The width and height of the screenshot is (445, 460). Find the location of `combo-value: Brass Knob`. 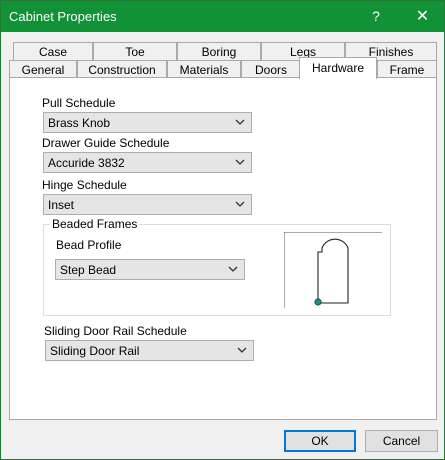

combo-value: Brass Knob is located at coordinates (79, 123).